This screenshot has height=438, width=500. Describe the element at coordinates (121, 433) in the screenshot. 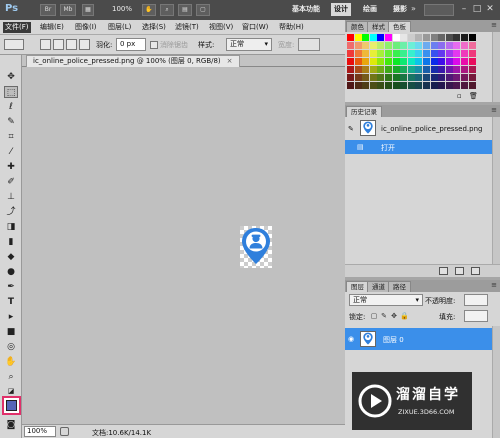

I see `document-size-info: 文档:10.6K/14.1K` at that location.